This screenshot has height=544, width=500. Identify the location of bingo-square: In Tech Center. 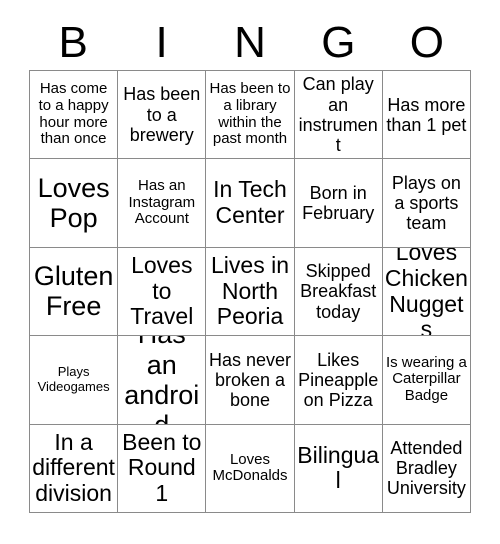
(250, 203).